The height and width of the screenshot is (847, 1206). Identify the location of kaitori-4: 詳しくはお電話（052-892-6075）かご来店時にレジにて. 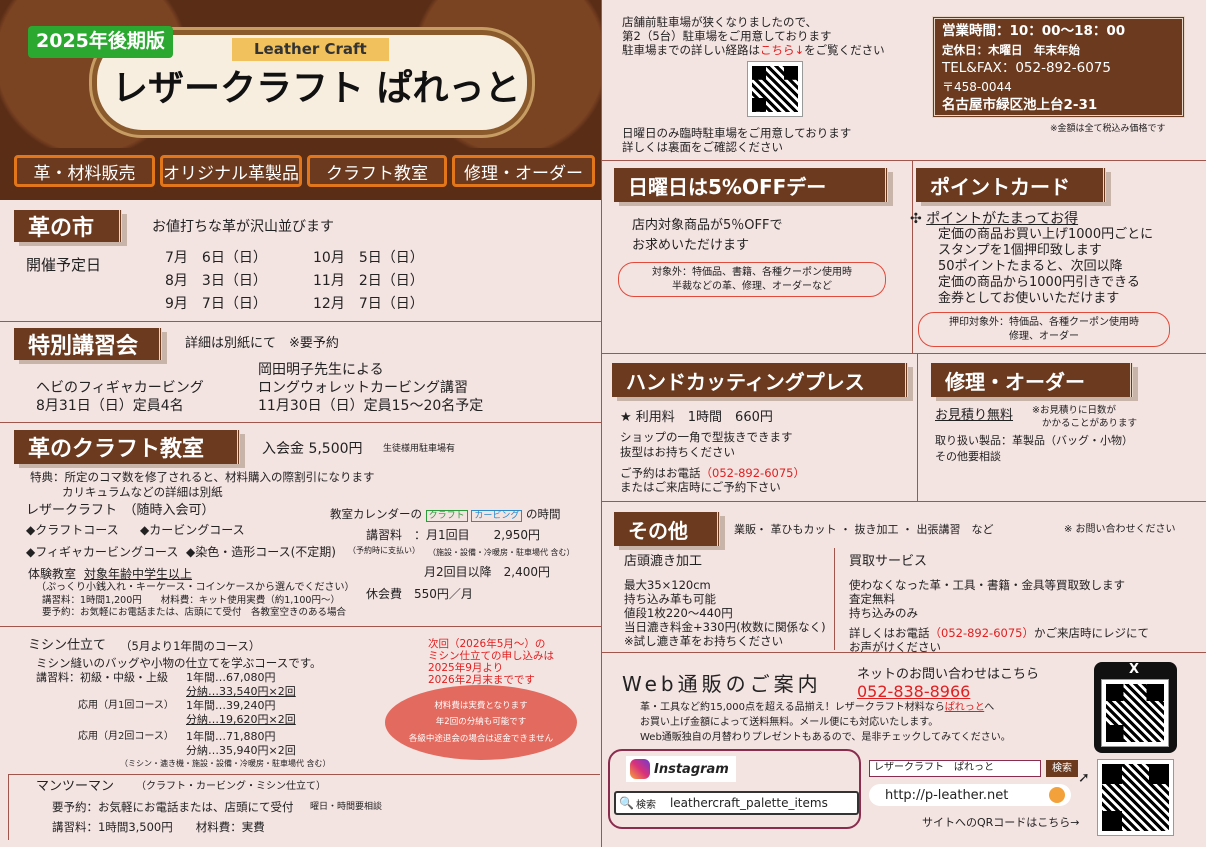
(999, 633).